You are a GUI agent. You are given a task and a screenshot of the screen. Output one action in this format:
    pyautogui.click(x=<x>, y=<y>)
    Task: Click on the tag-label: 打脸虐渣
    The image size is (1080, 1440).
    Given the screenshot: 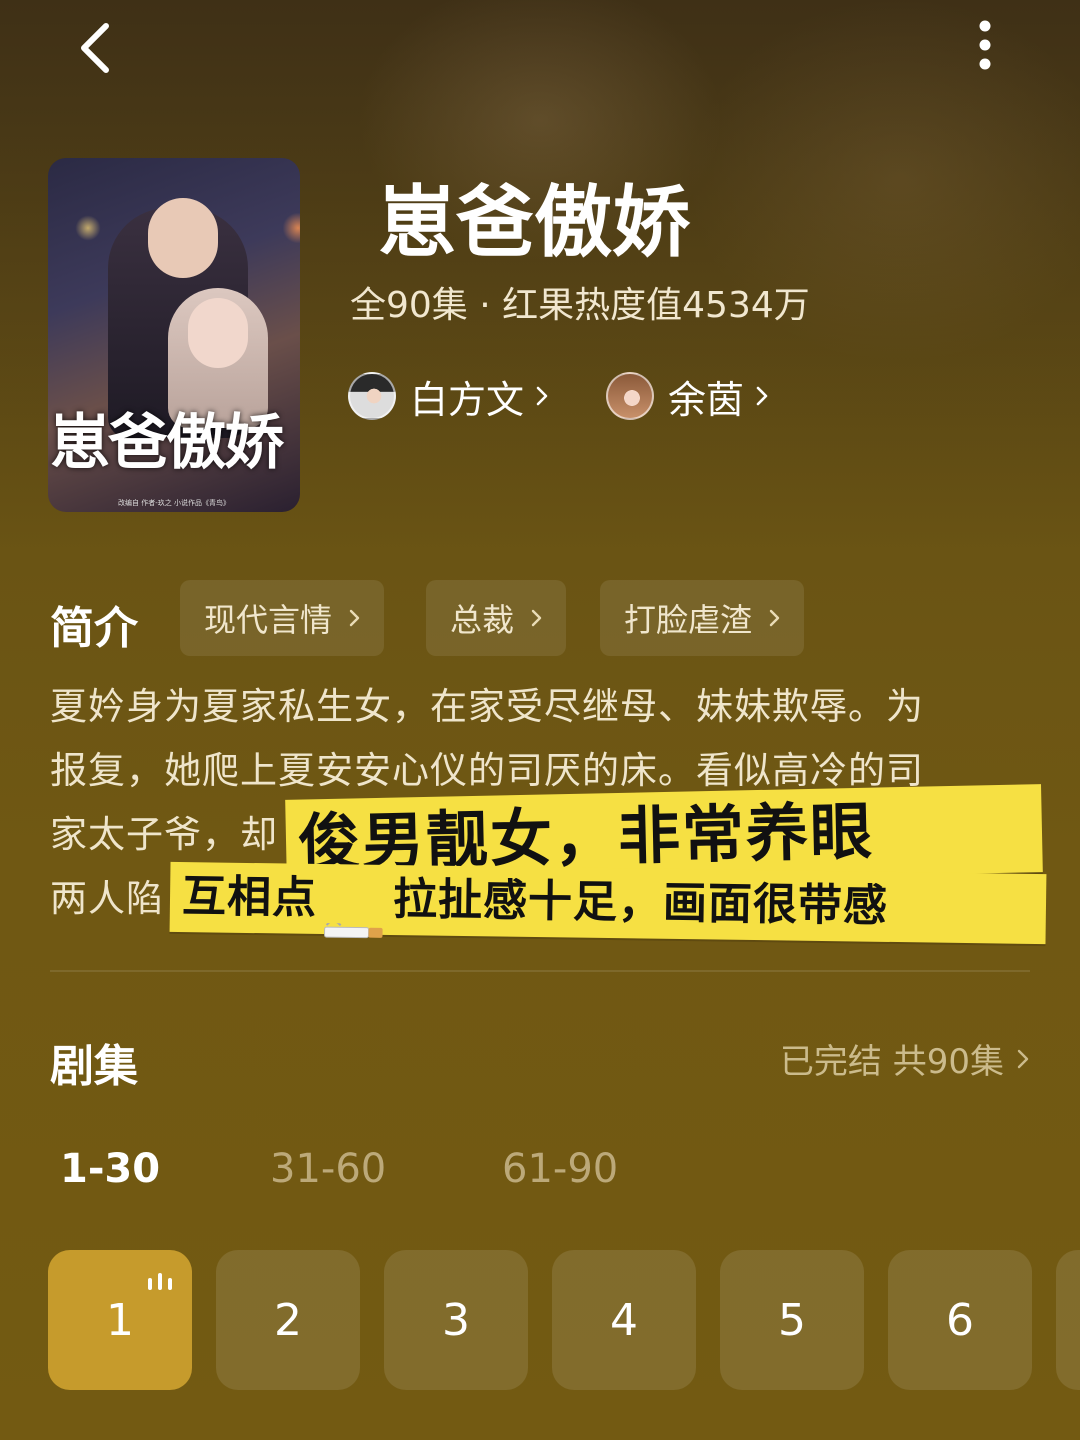 What is the action you would take?
    pyautogui.click(x=688, y=620)
    